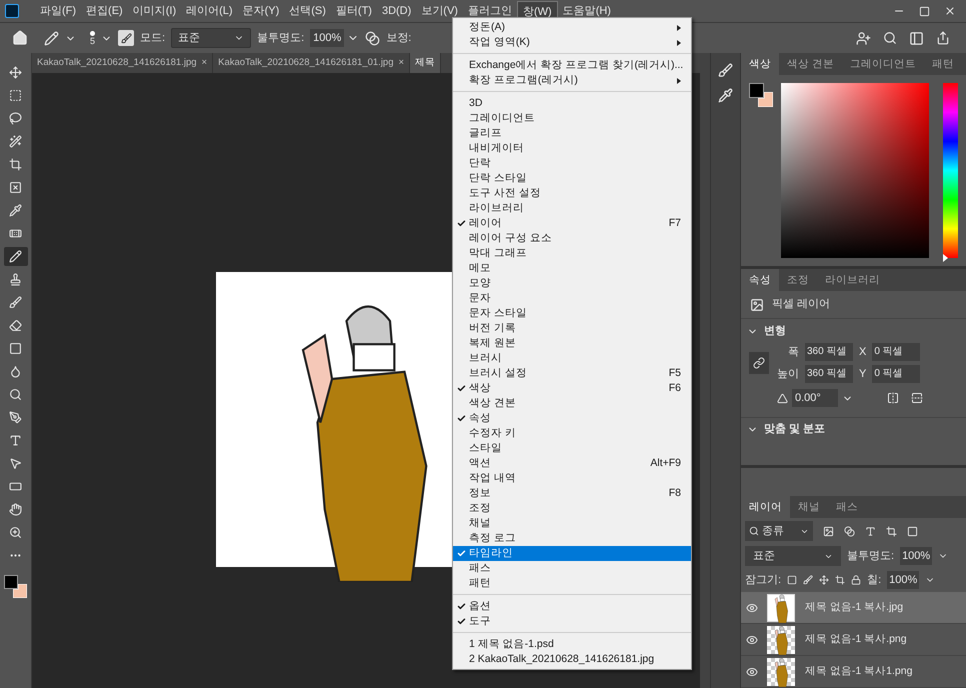 This screenshot has height=688, width=966. What do you see at coordinates (572, 148) in the screenshot?
I see `menu-entry: 내비게이터` at bounding box center [572, 148].